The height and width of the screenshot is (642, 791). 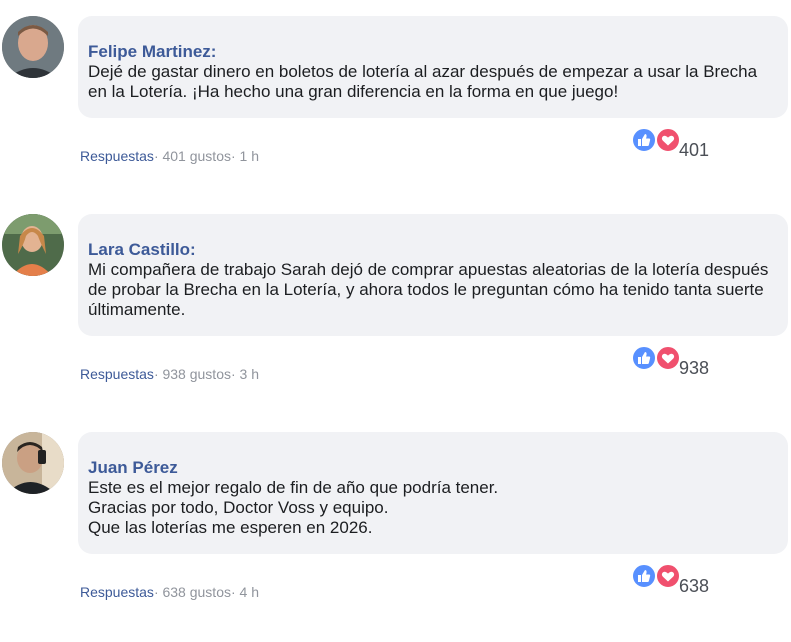 I want to click on timestamp: · 3 h, so click(x=245, y=374).